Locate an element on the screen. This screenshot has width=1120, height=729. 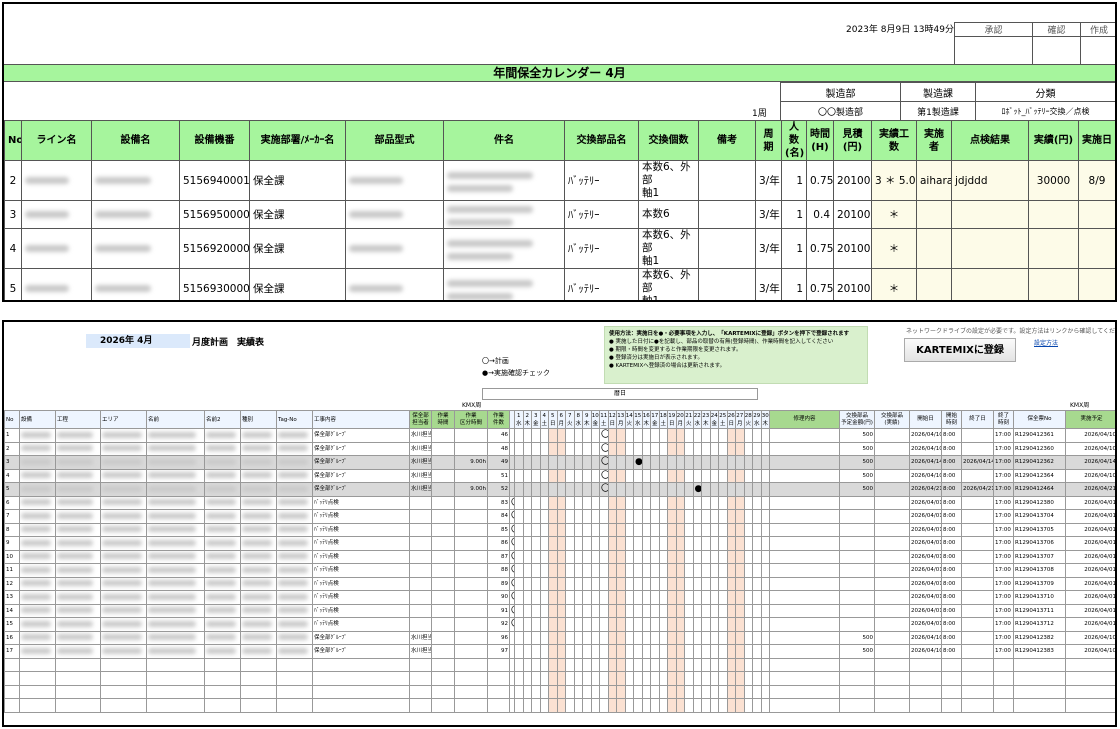
person is located at coordinates (420, 624).